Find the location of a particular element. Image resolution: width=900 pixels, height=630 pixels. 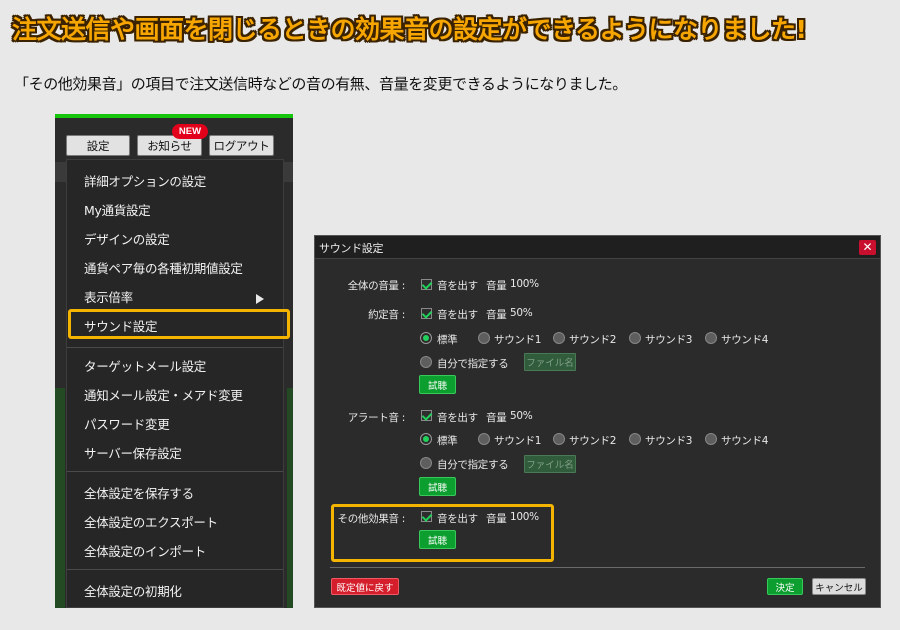

overall-volume-label: 全体の音量 : is located at coordinates (376, 286).